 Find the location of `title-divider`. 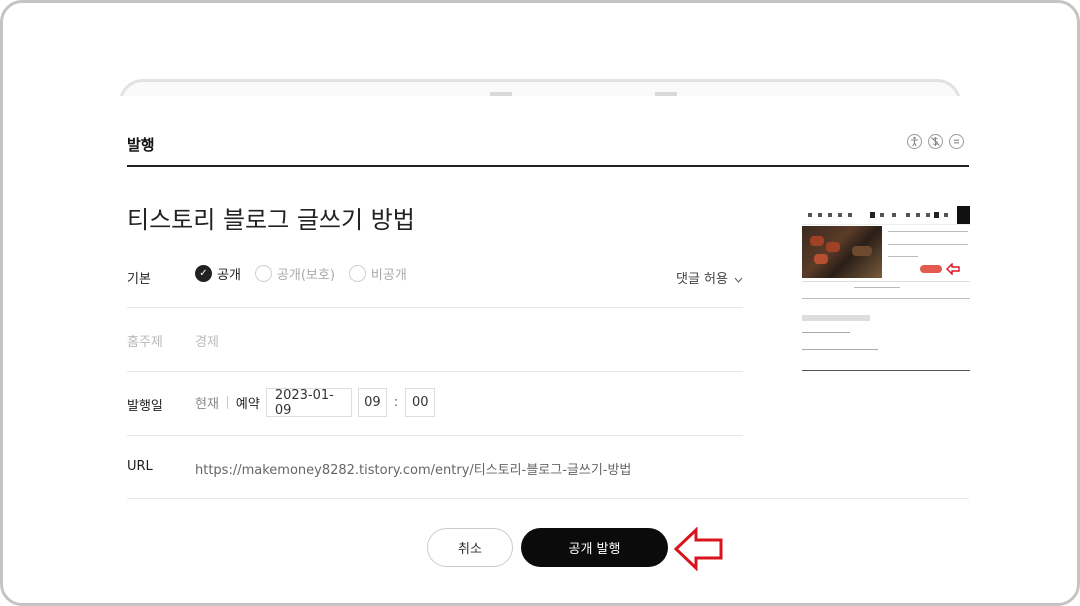

title-divider is located at coordinates (548, 166).